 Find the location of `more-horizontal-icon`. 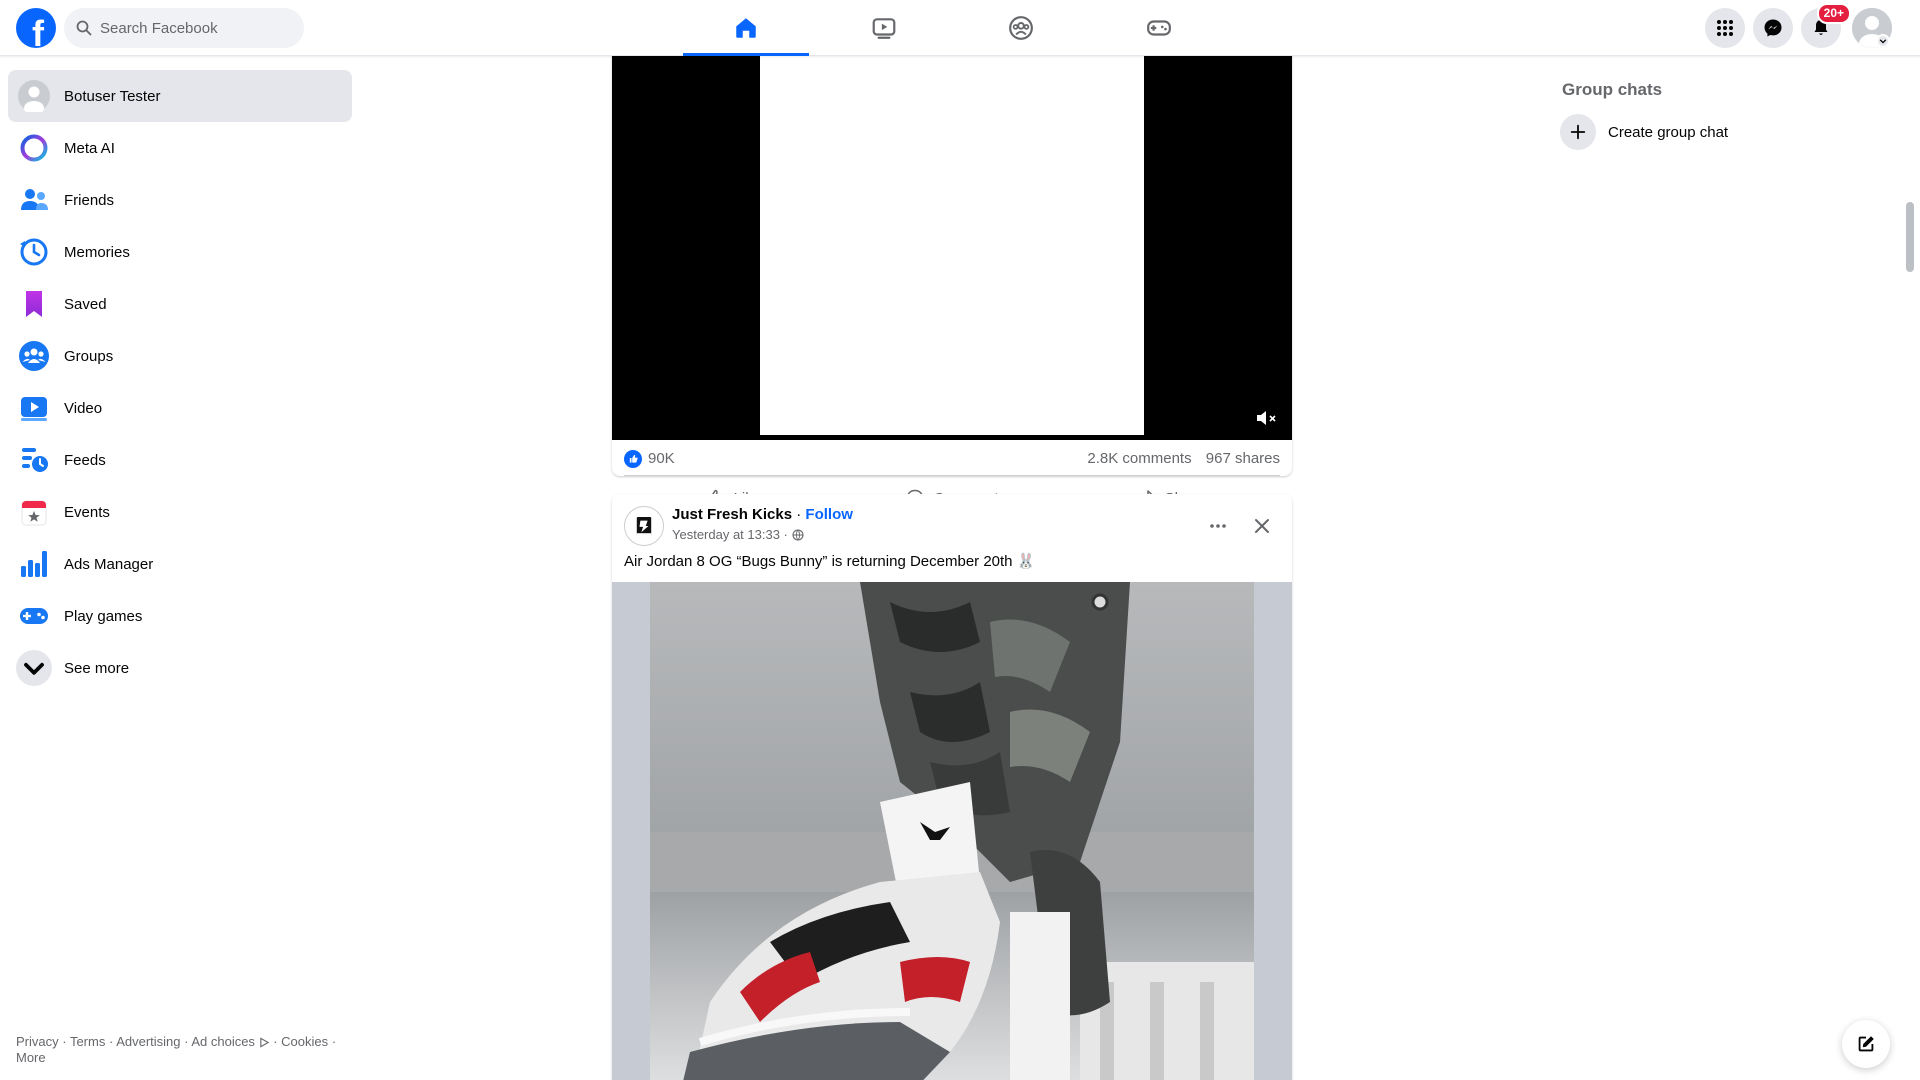

more-horizontal-icon is located at coordinates (1218, 526).